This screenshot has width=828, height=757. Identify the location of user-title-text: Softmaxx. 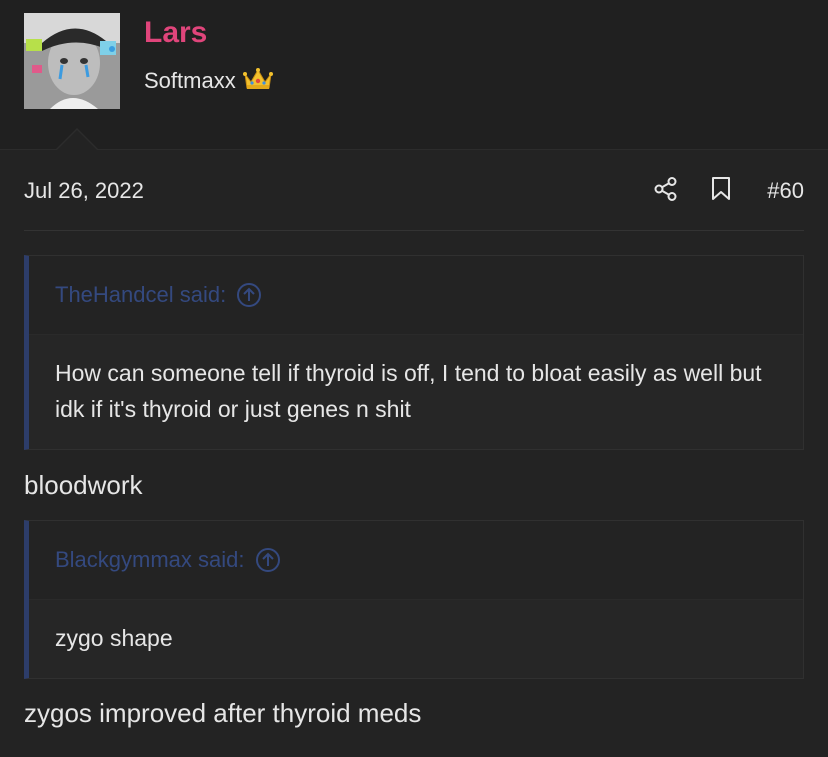
(190, 80).